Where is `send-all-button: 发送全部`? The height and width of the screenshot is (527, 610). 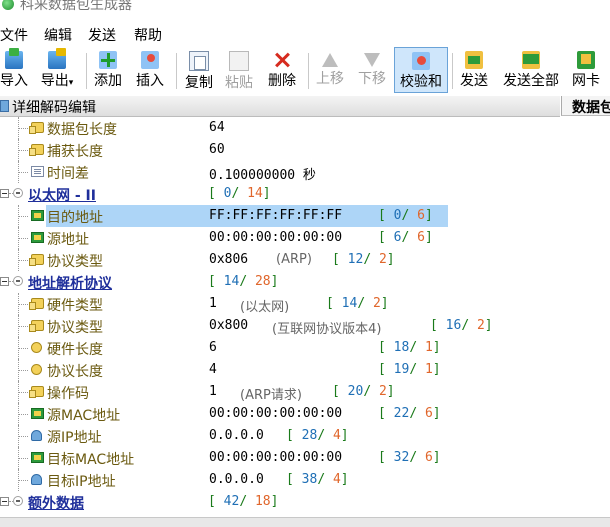 send-all-button: 发送全部 is located at coordinates (531, 70).